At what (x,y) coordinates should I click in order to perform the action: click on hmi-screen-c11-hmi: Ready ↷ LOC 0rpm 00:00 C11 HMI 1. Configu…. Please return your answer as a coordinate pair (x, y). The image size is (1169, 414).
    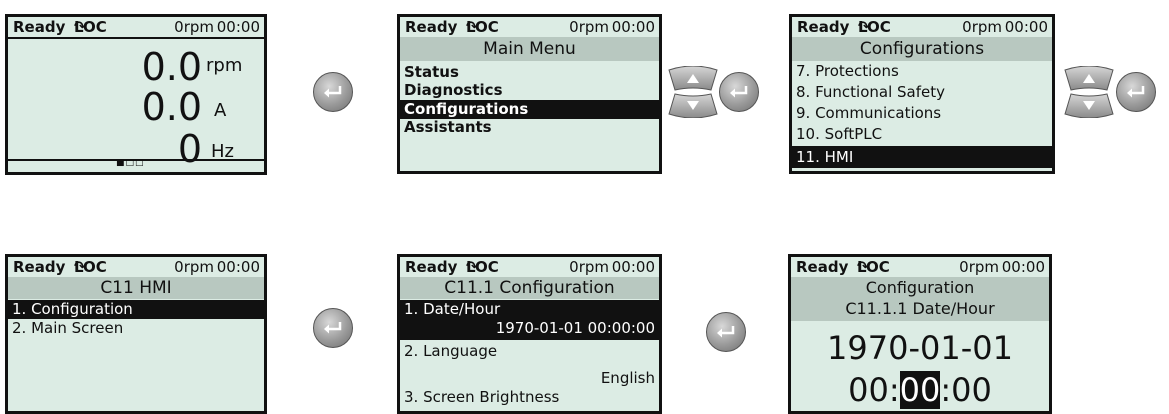
    Looking at the image, I should click on (136, 334).